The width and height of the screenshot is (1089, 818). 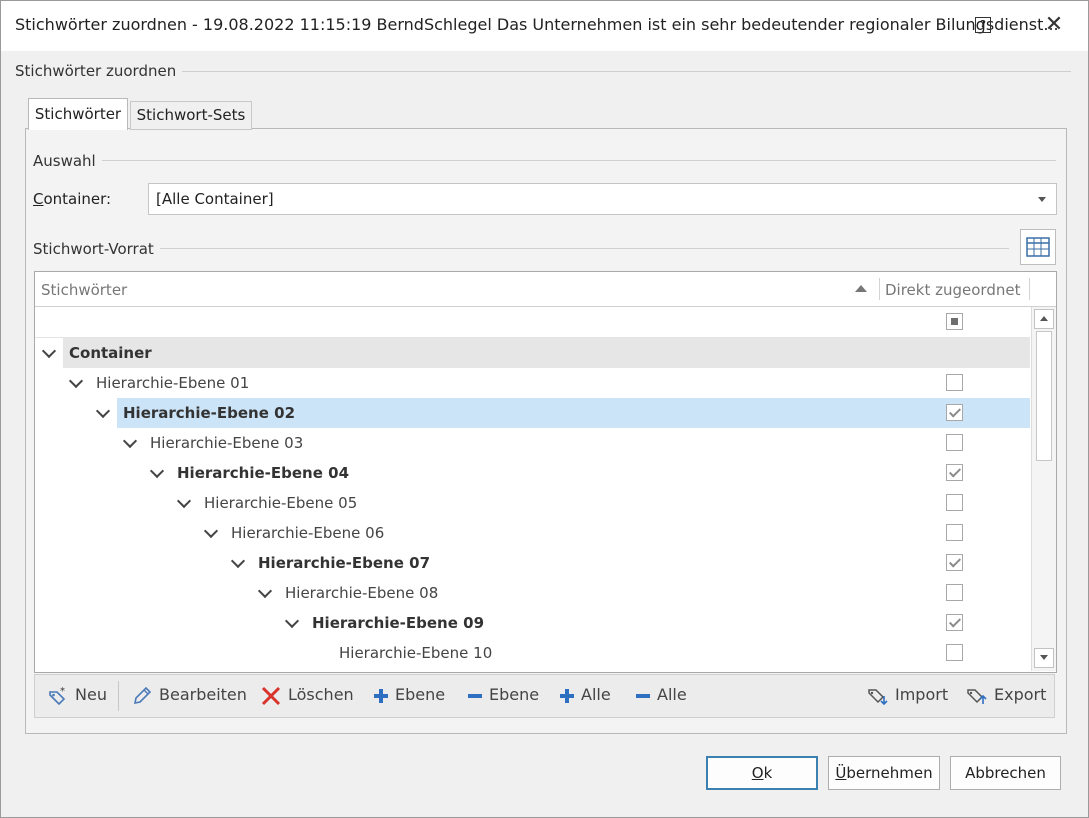 I want to click on tree-row-label: Hierarchie-Ebene 09, so click(x=398, y=623).